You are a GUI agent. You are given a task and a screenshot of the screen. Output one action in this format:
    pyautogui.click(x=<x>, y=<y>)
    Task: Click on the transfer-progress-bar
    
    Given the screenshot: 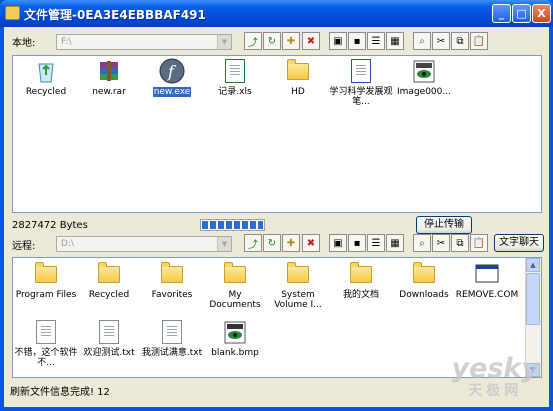 What is the action you would take?
    pyautogui.click(x=232, y=225)
    